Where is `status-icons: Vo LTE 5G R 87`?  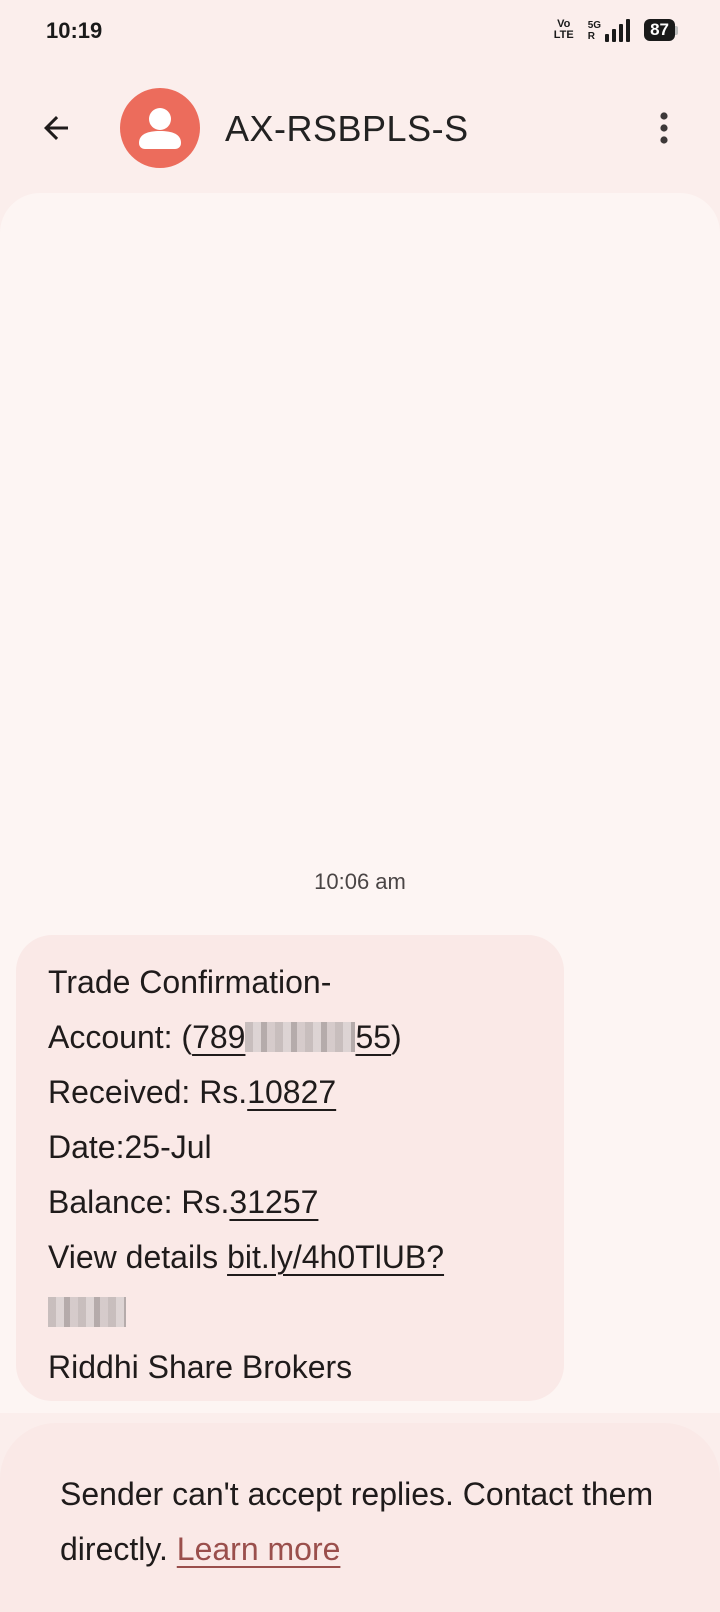 status-icons: Vo LTE 5G R 87 is located at coordinates (616, 30).